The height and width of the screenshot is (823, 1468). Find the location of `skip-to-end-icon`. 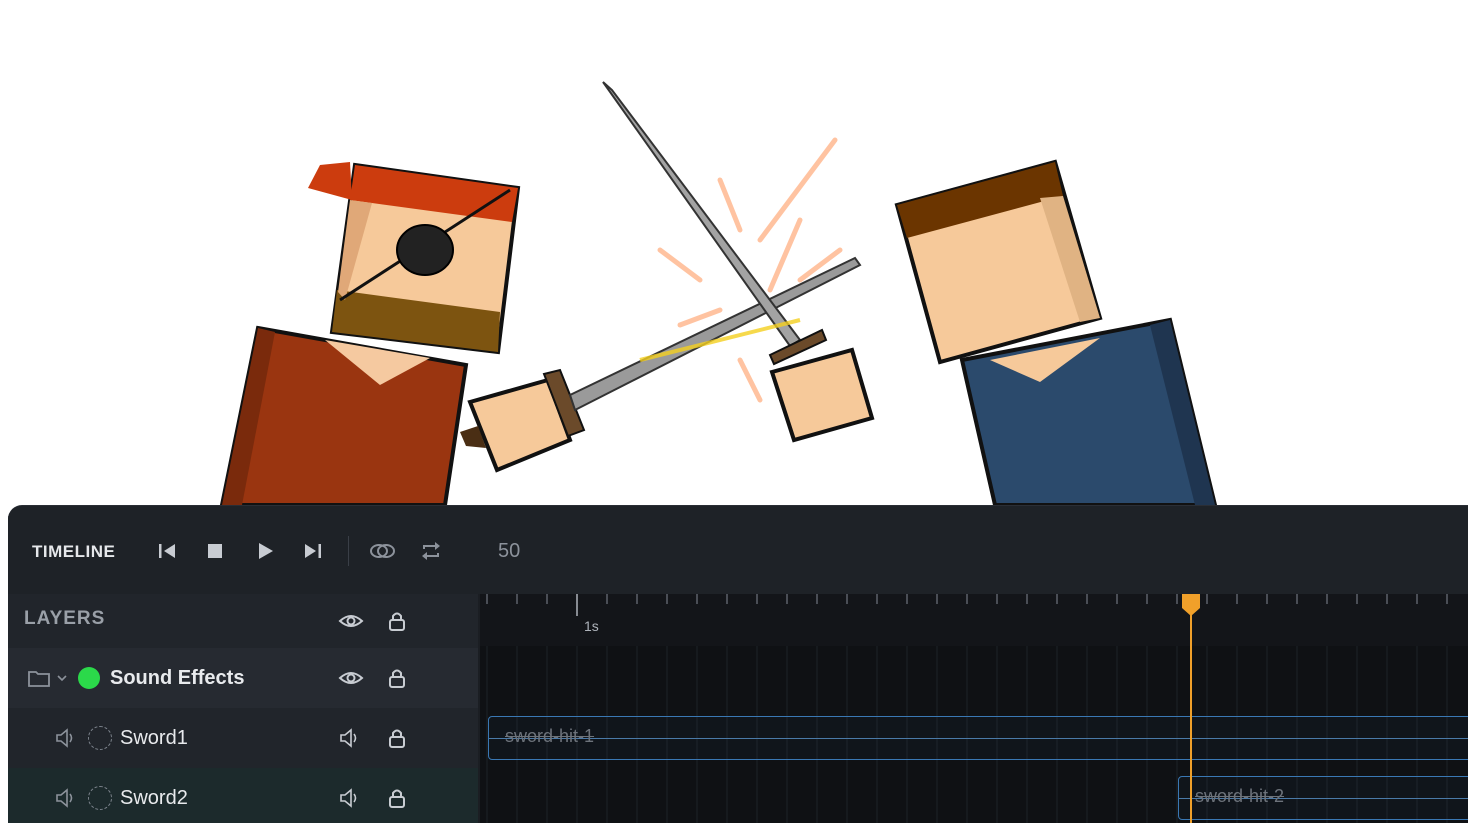

skip-to-end-icon is located at coordinates (313, 551).